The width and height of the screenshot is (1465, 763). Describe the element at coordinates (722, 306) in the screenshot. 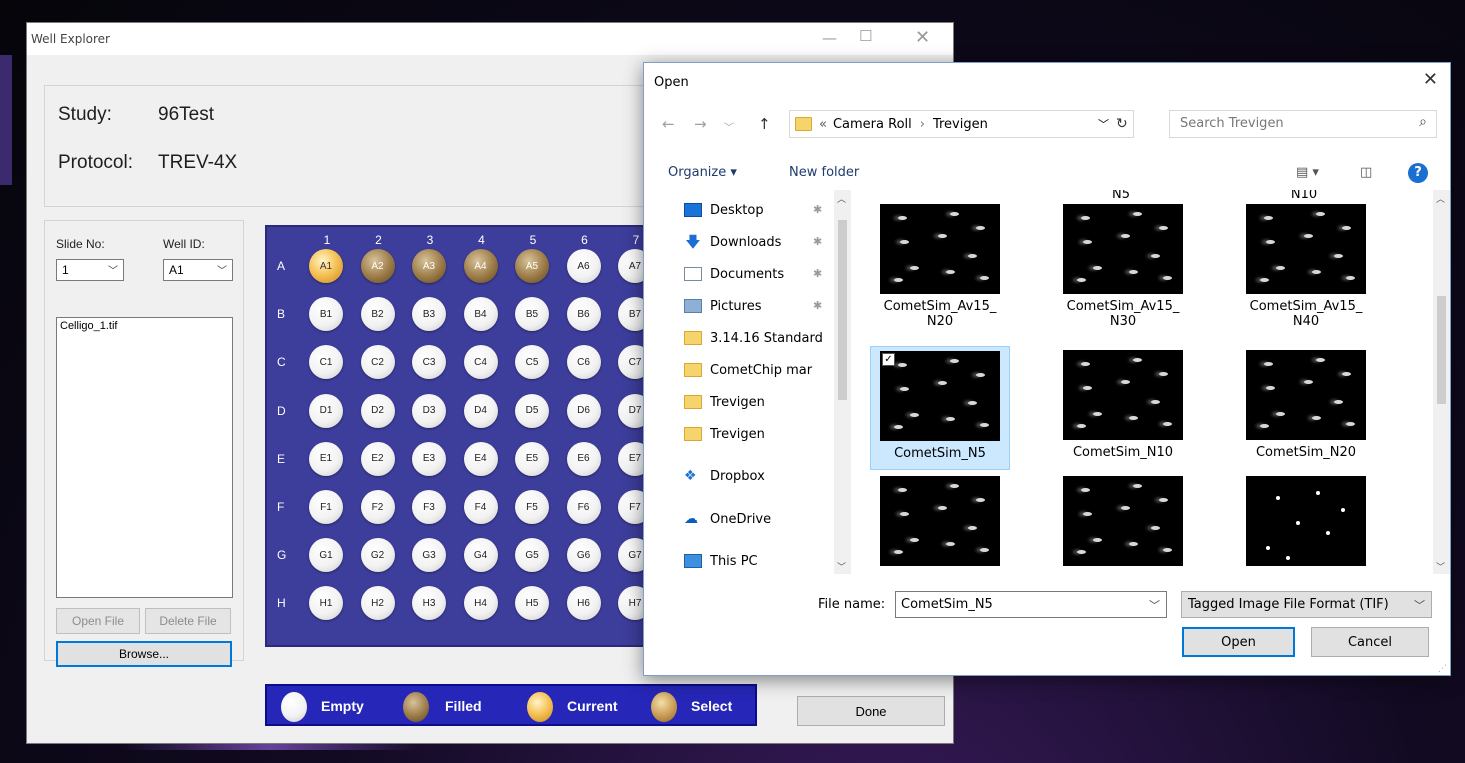

I see `nav-item: Pictures` at that location.